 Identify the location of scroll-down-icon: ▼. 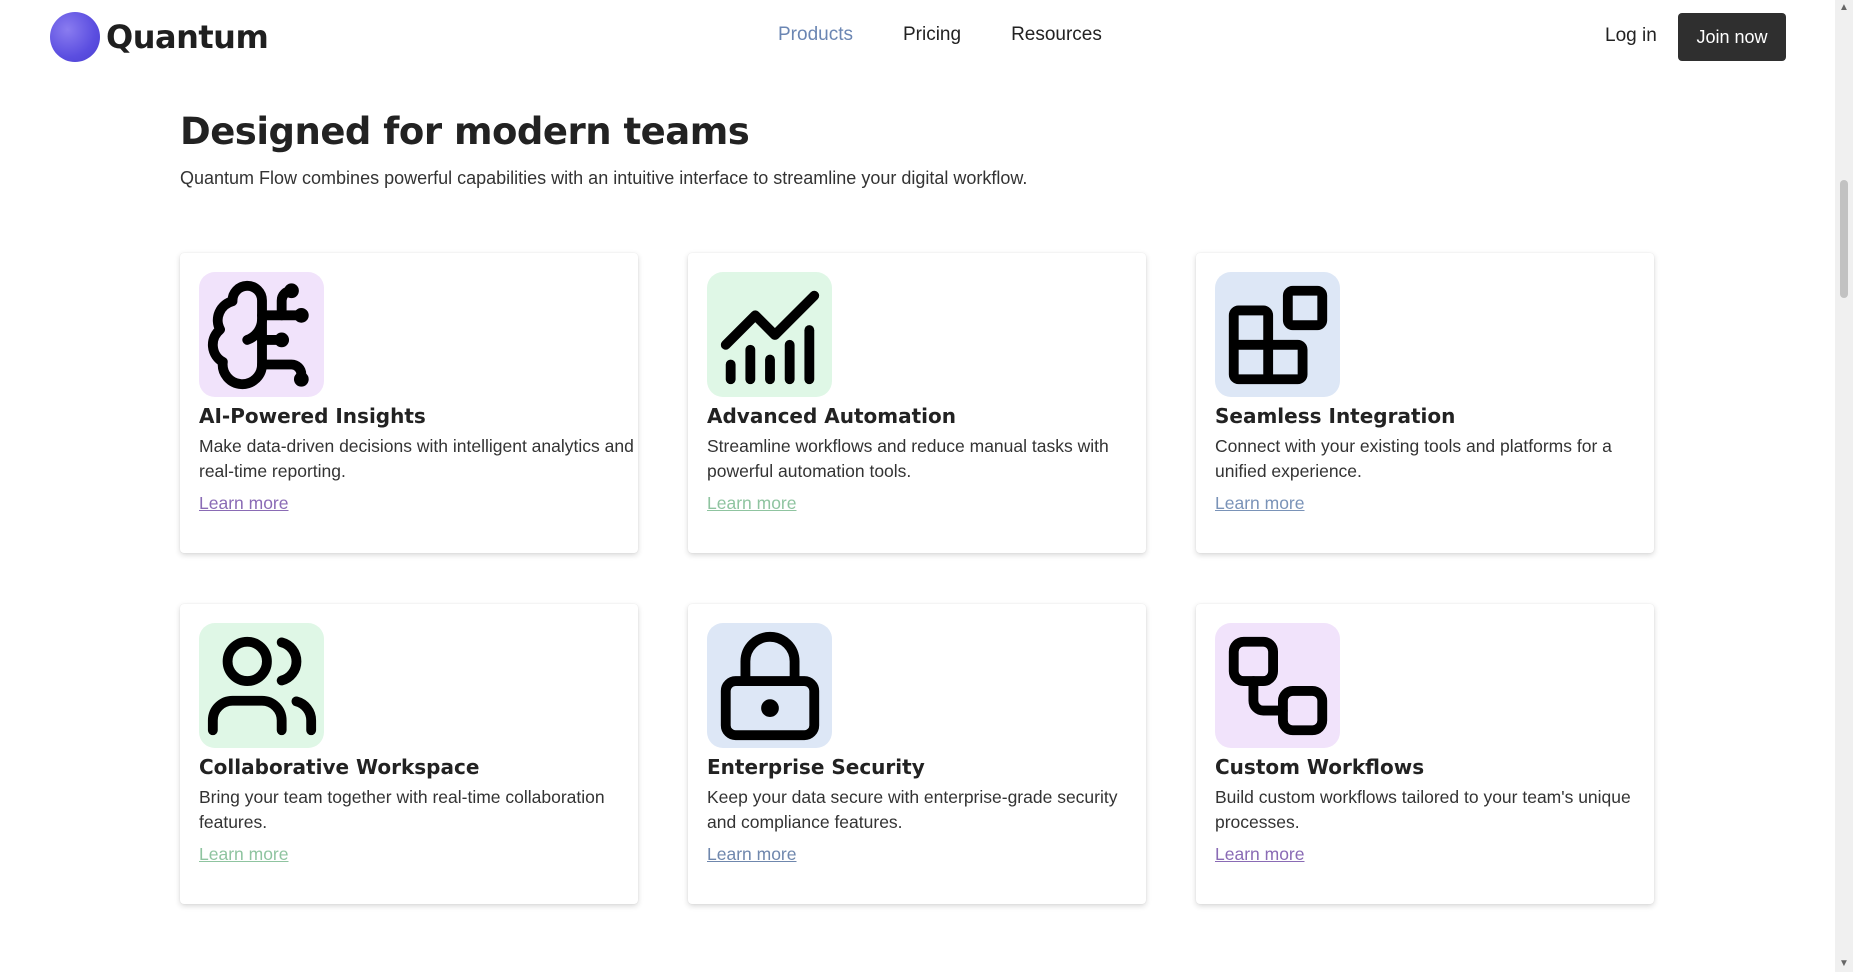
(1844, 964).